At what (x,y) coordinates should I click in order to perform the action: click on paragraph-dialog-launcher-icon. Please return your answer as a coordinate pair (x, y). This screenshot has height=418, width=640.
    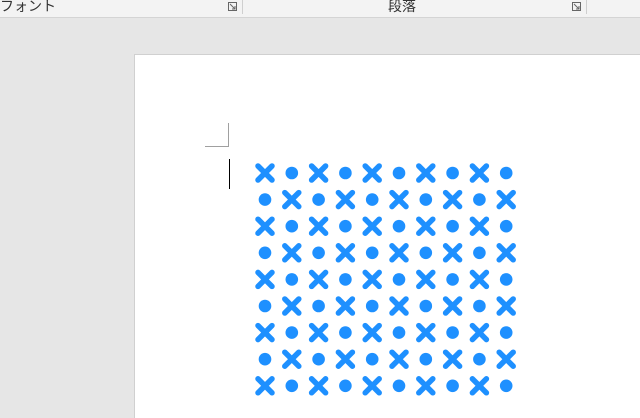
    Looking at the image, I should click on (576, 6).